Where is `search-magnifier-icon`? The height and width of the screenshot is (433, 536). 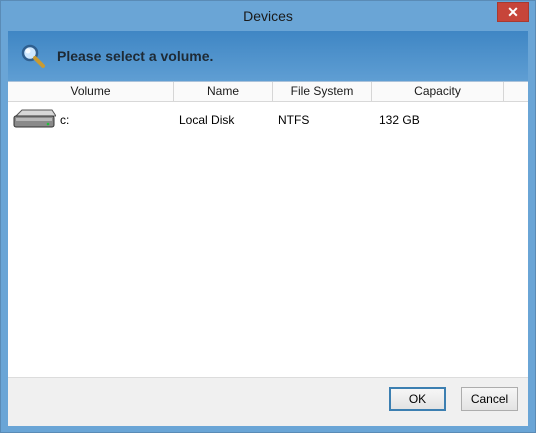 search-magnifier-icon is located at coordinates (33, 56).